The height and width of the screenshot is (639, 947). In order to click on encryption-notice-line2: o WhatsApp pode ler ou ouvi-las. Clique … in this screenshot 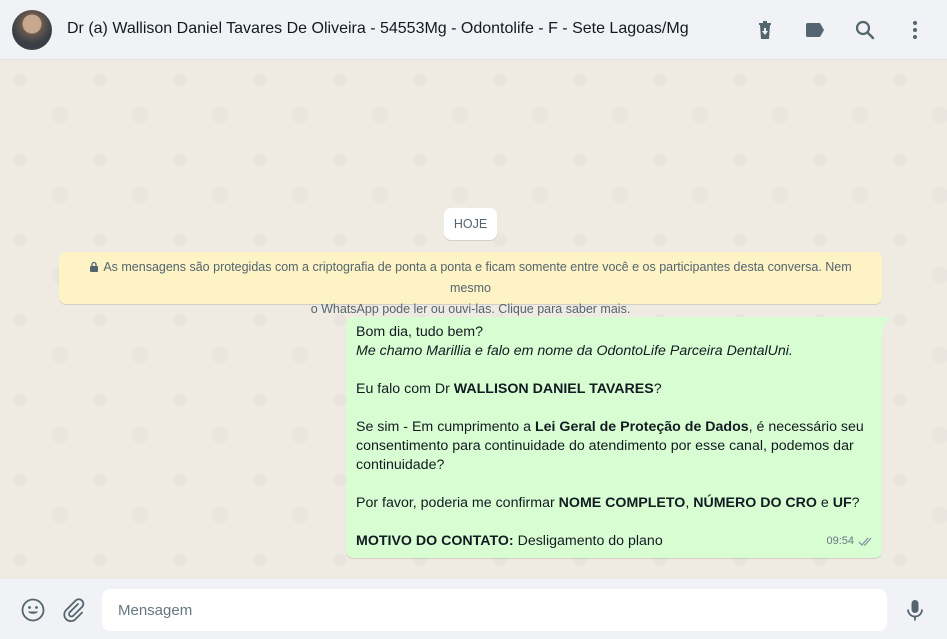, I will do `click(470, 309)`.